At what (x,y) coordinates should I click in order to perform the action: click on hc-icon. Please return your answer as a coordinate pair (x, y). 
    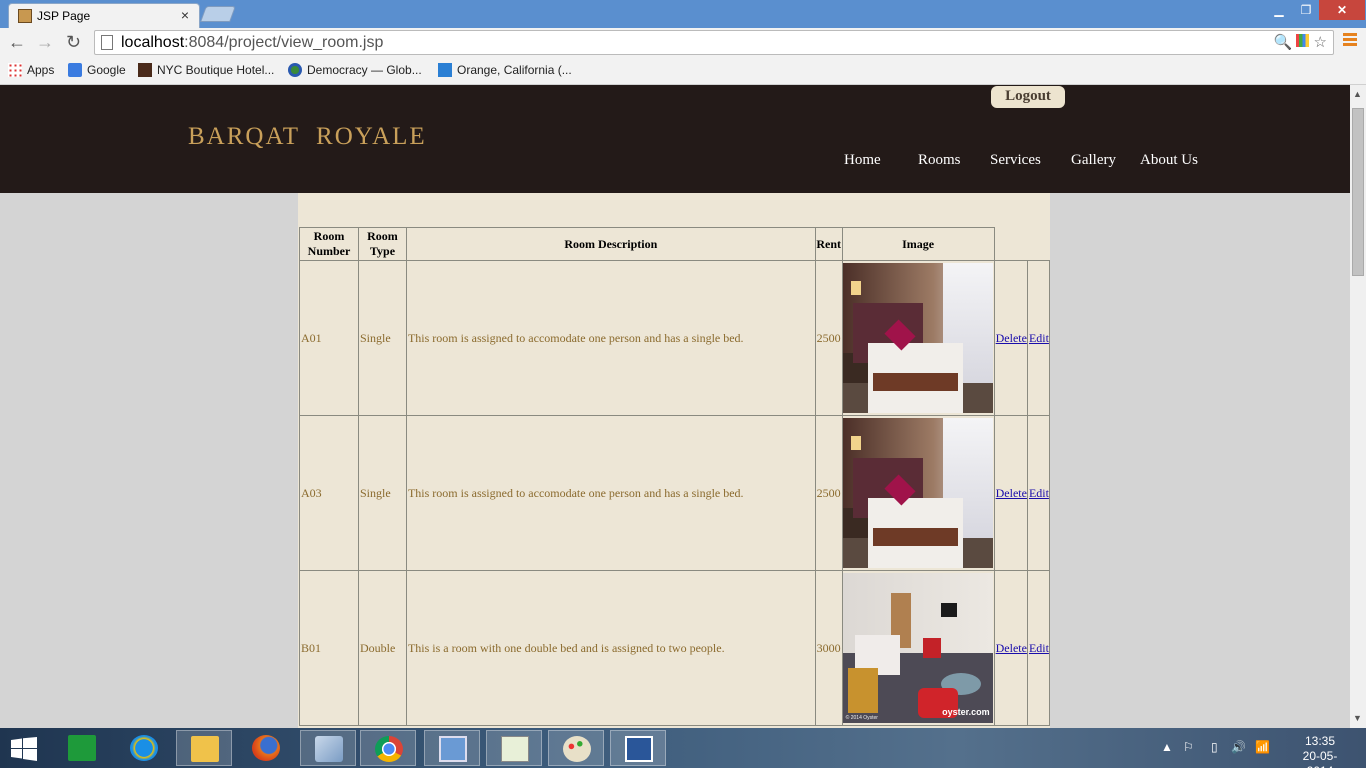
    Looking at the image, I should click on (145, 70).